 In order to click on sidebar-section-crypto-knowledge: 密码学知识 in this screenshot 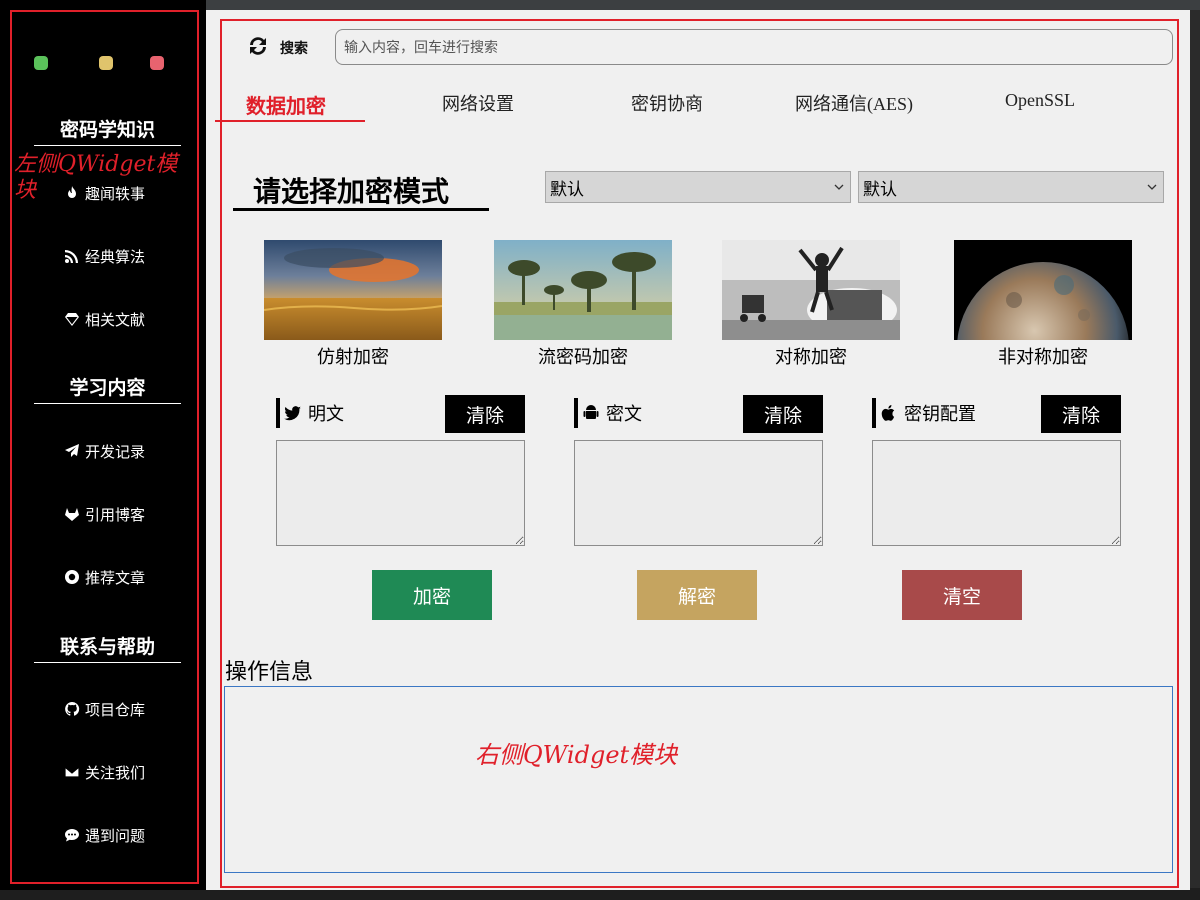, I will do `click(107, 130)`.